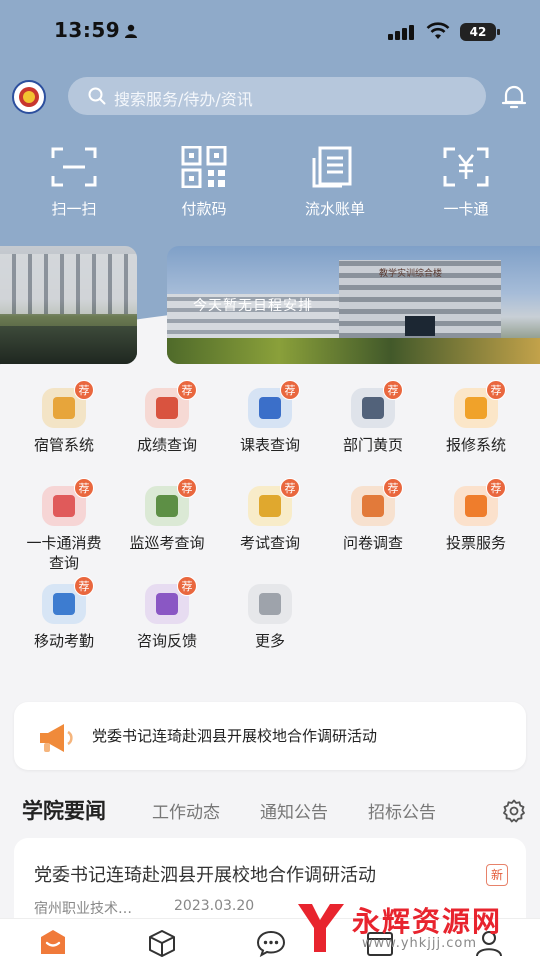  What do you see at coordinates (420, 943) in the screenshot?
I see `watermark-url: www.yhkjjj.com` at bounding box center [420, 943].